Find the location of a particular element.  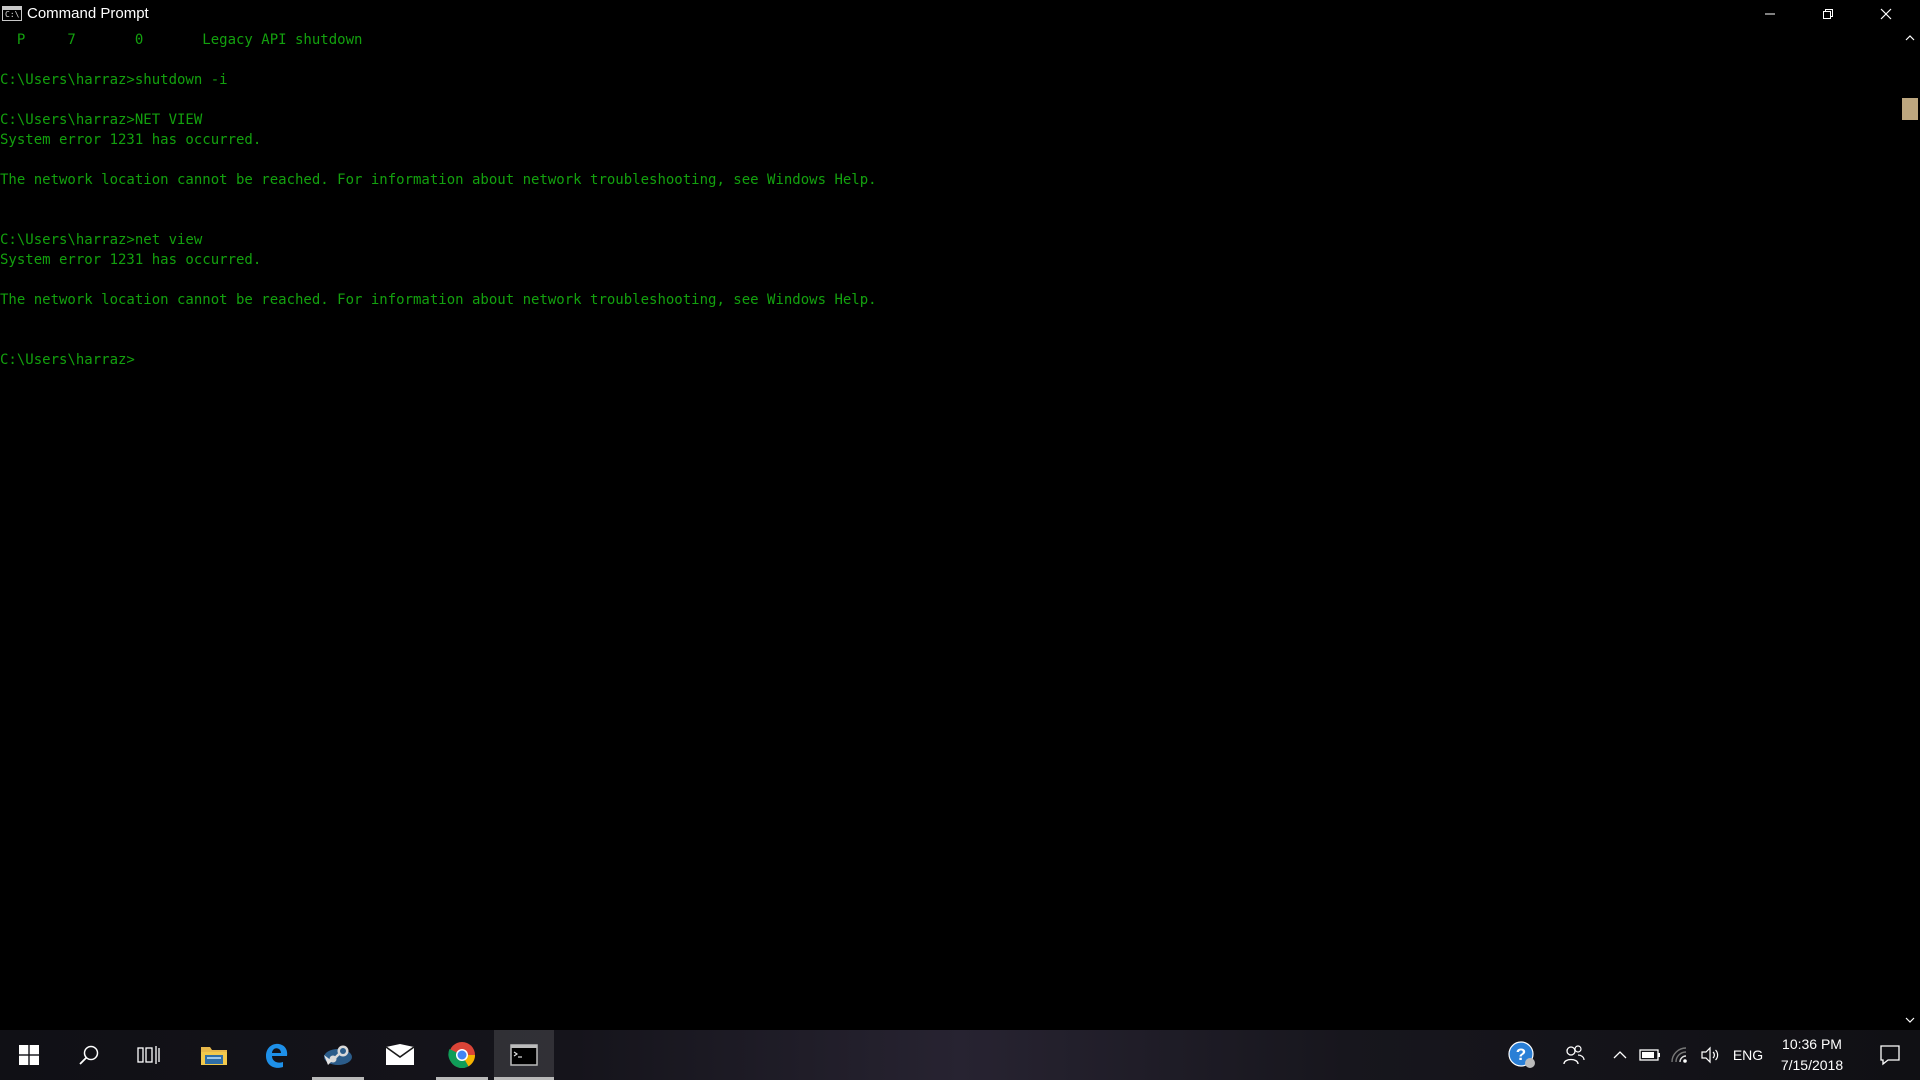

show-hidden-icons-button is located at coordinates (1620, 1055).